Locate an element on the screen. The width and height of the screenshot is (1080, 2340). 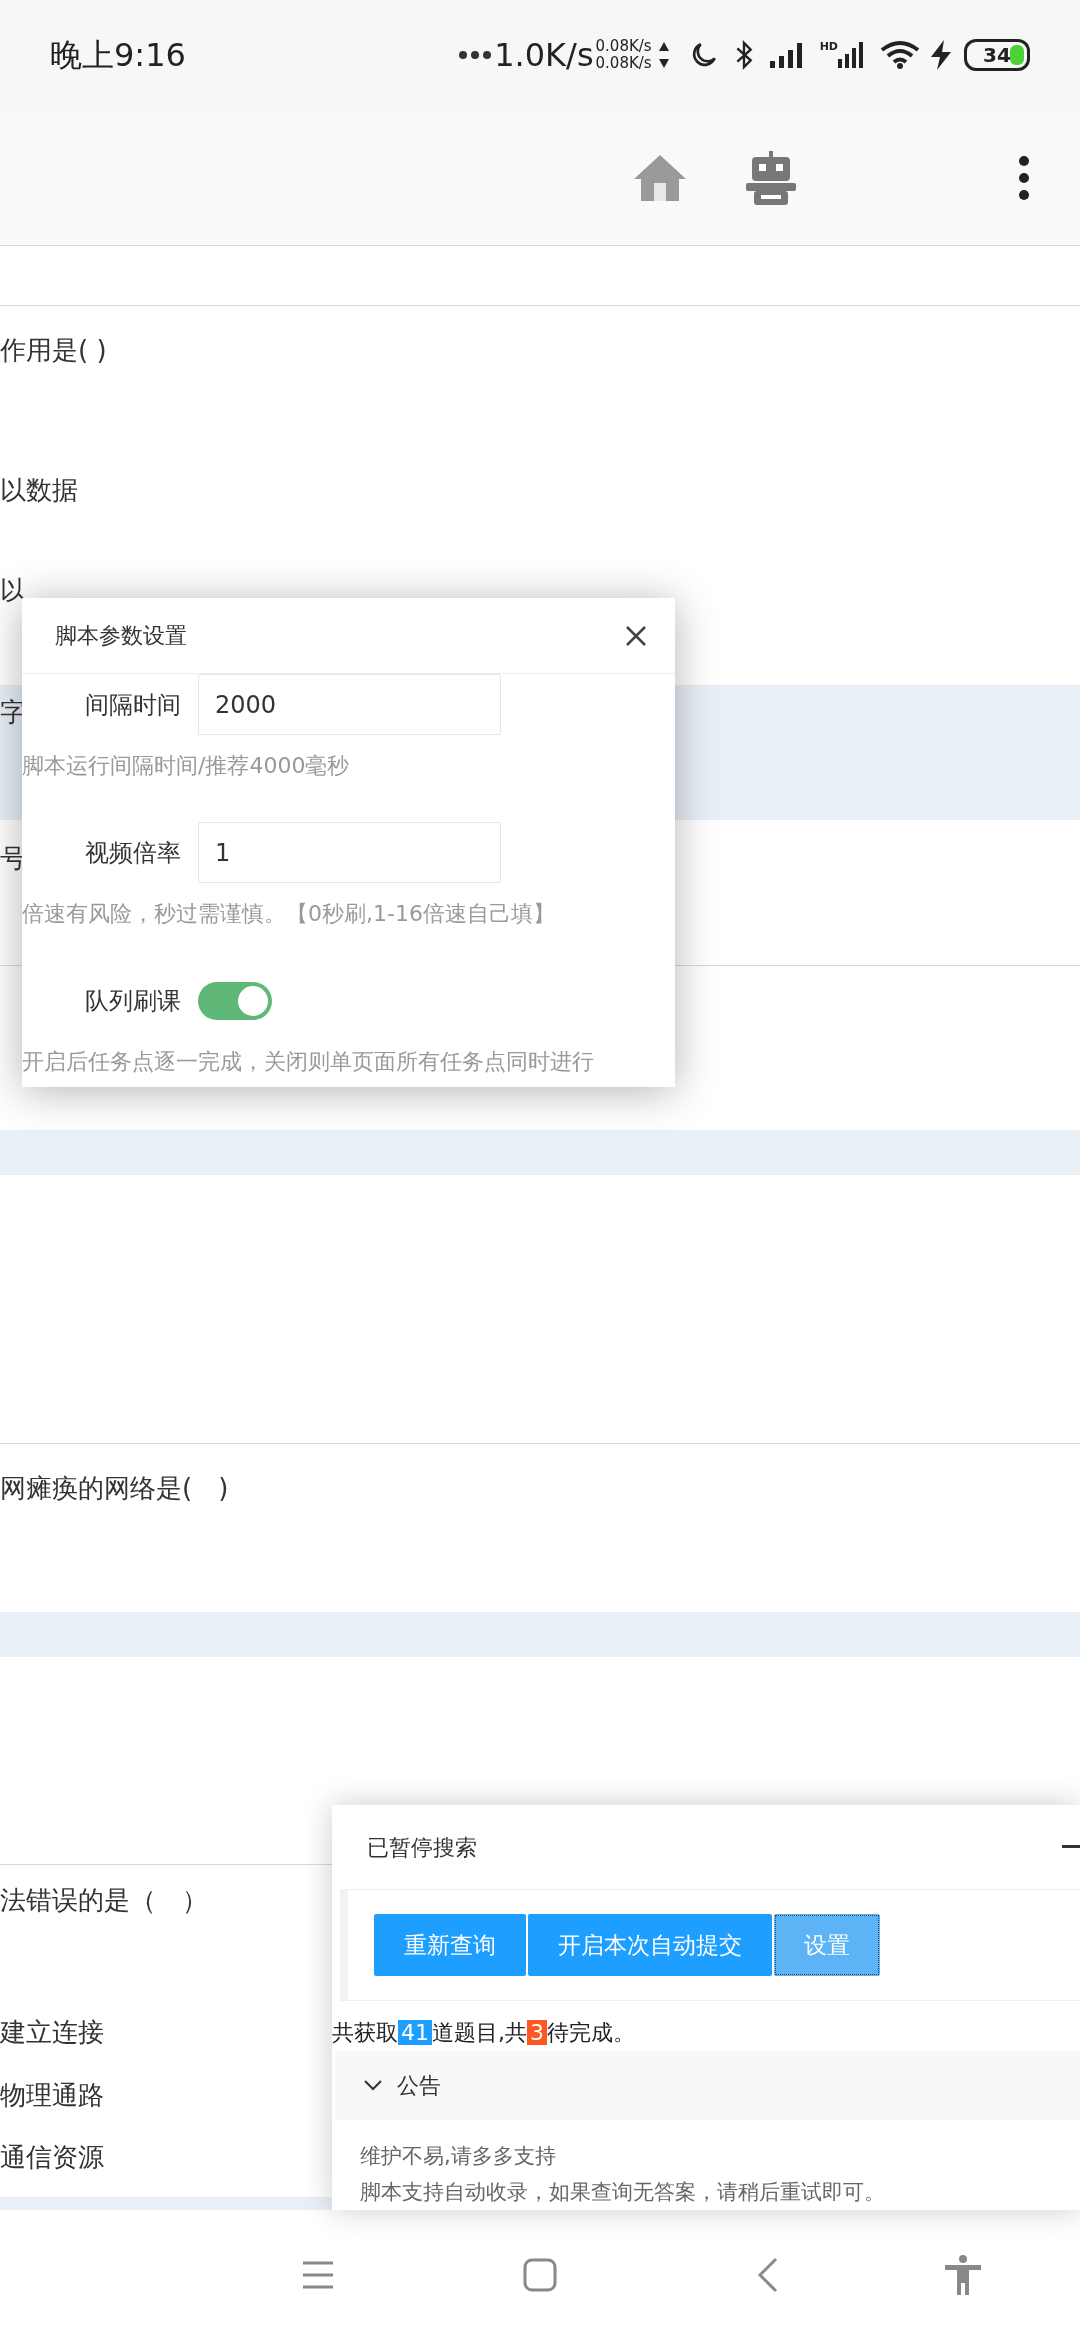
wifi-icon is located at coordinates (900, 55).